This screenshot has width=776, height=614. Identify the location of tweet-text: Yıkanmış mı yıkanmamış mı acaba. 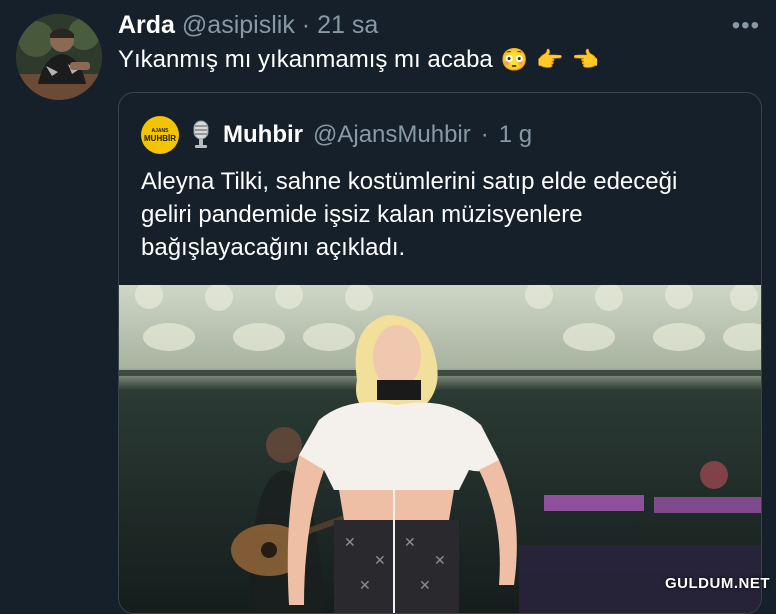
(305, 59).